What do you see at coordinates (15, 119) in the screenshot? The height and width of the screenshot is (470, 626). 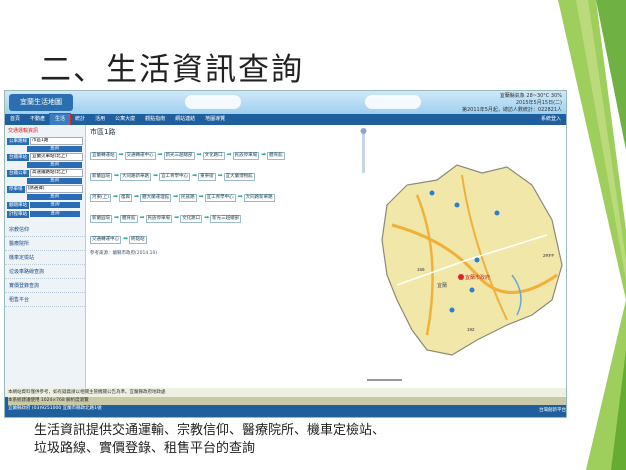 I see `menu-home: 首頁` at bounding box center [15, 119].